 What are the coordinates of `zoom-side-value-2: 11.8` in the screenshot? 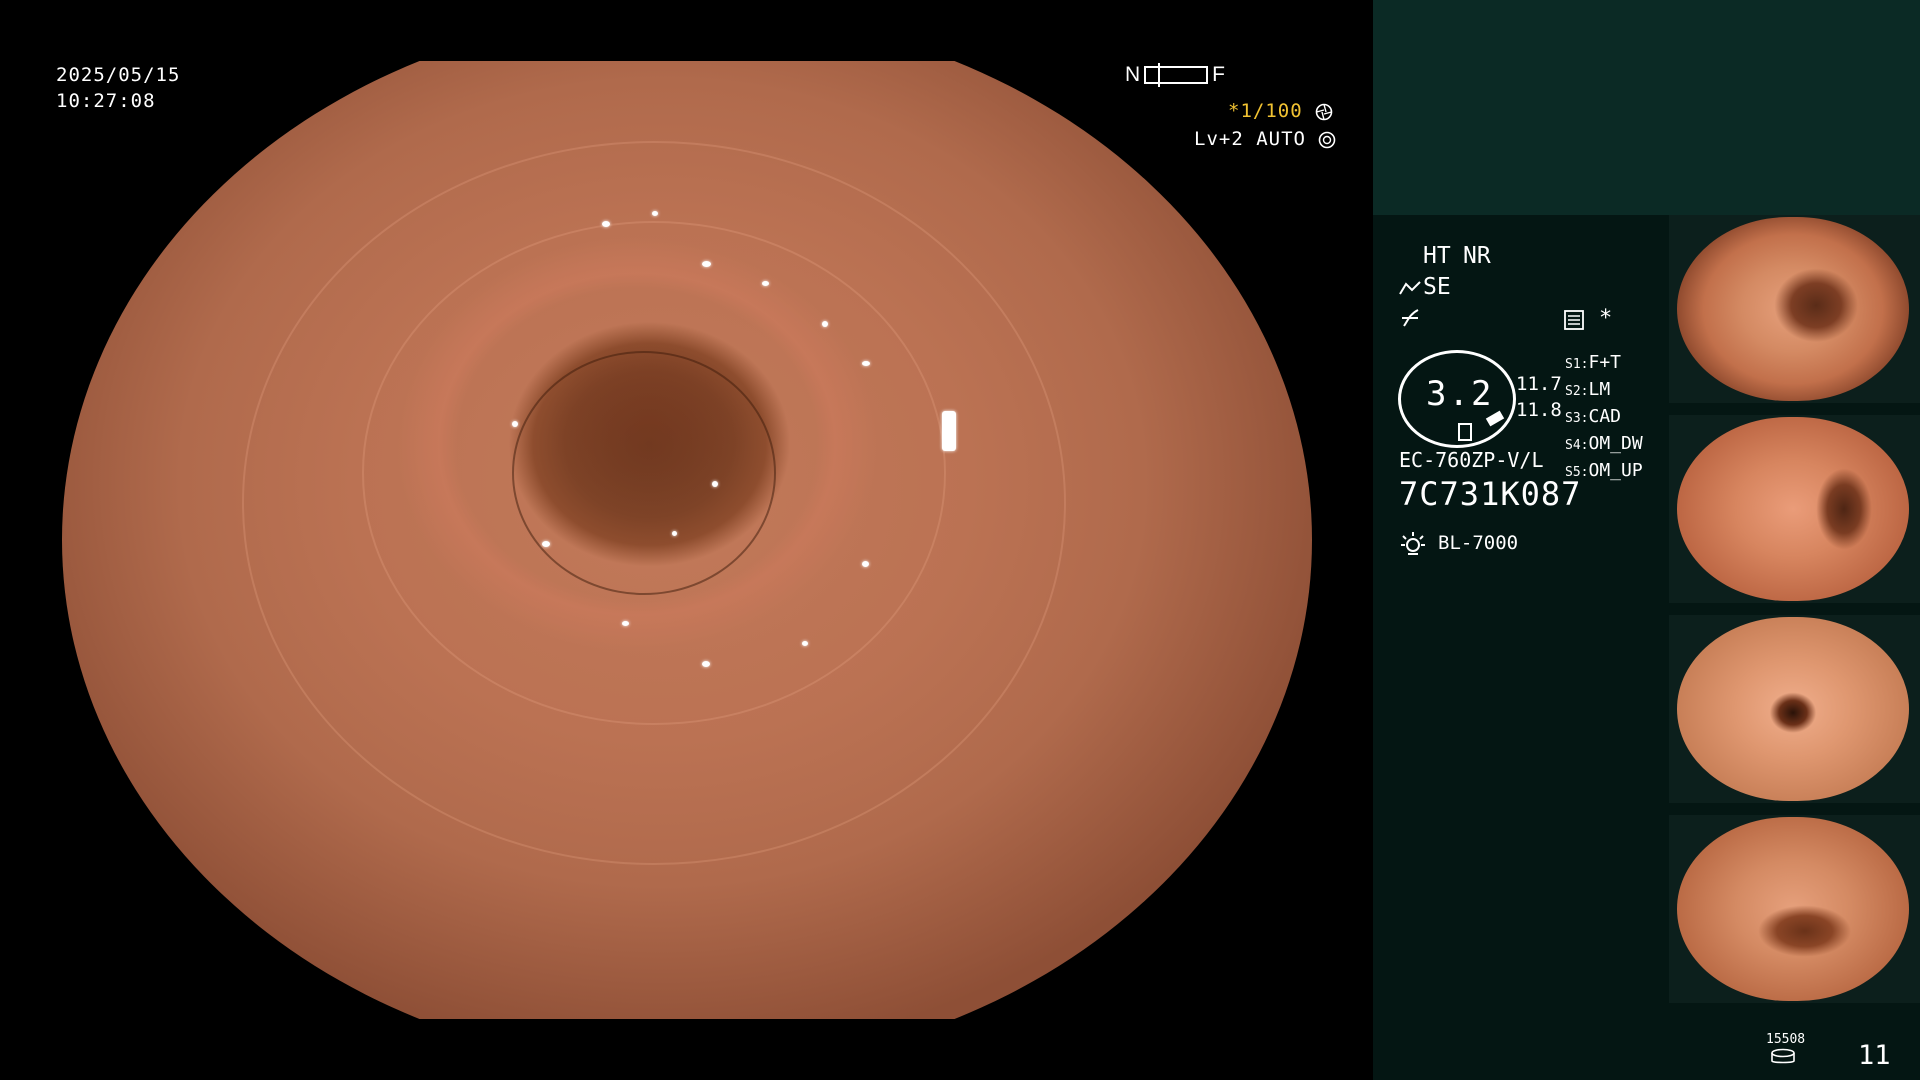 It's located at (1539, 410).